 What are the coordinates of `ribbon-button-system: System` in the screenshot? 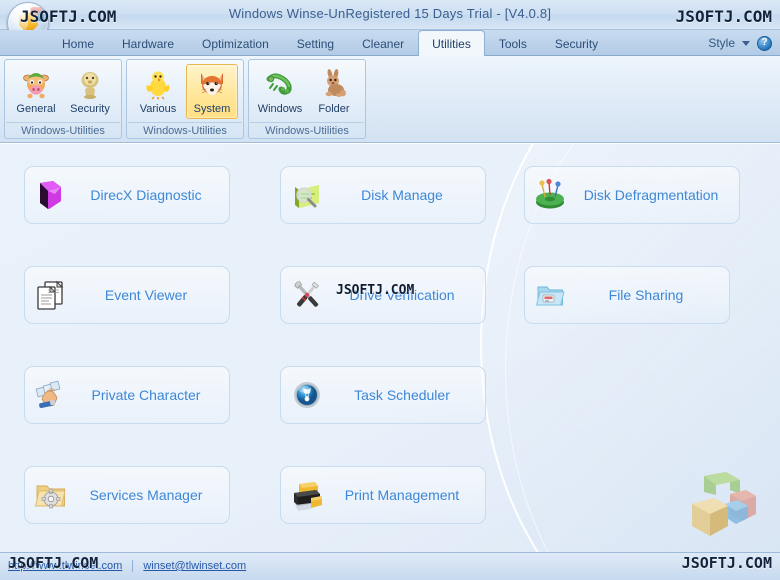 It's located at (212, 91).